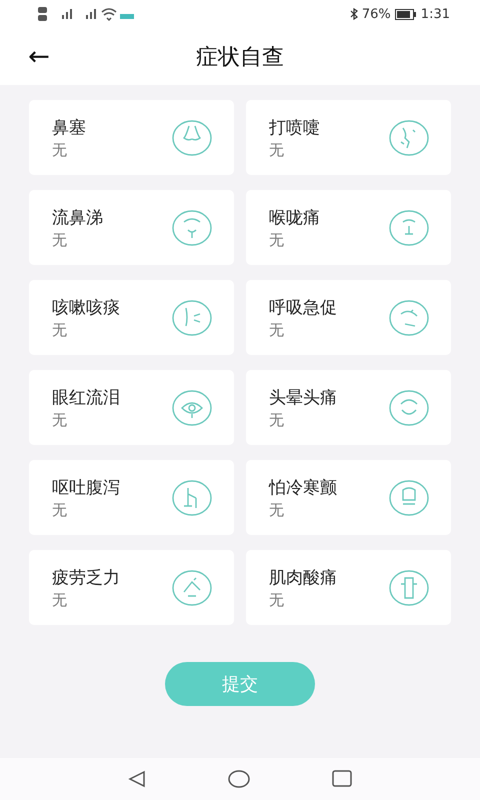 The width and height of the screenshot is (480, 800). Describe the element at coordinates (239, 779) in the screenshot. I see `home-nav-icon` at that location.